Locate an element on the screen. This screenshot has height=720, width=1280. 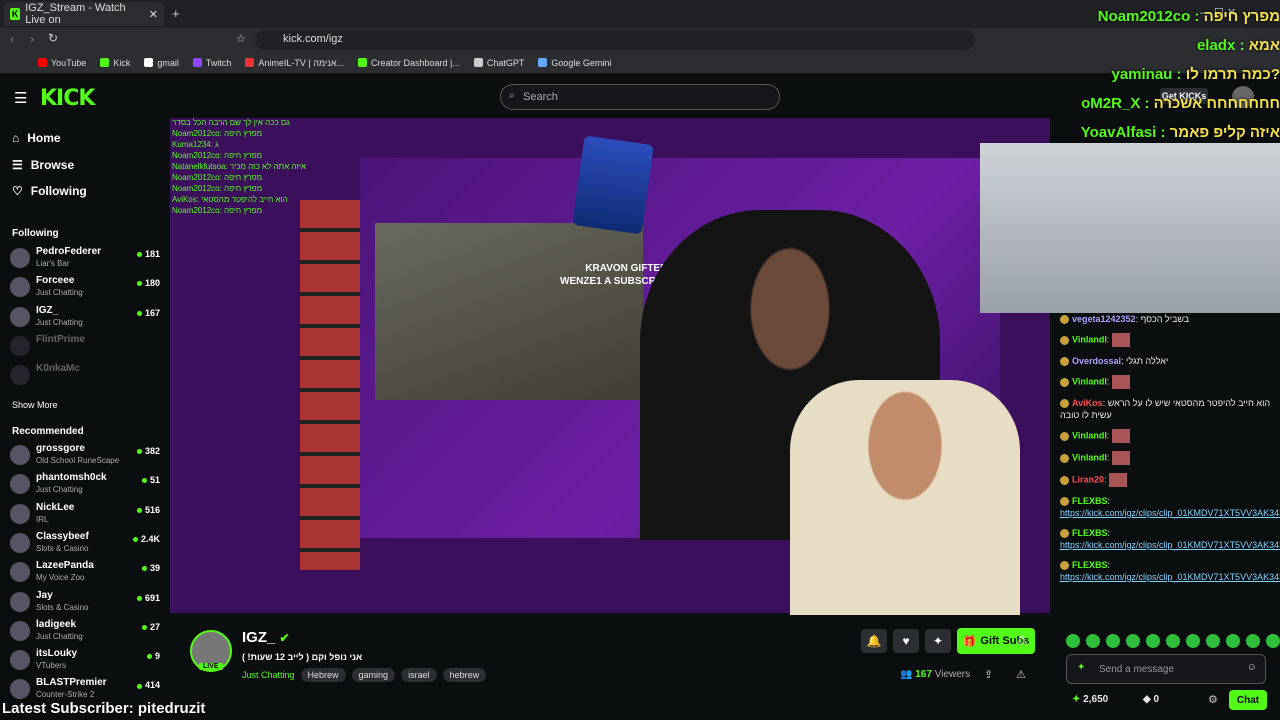
emoji-icon: ☺ is located at coordinates (1252, 667).